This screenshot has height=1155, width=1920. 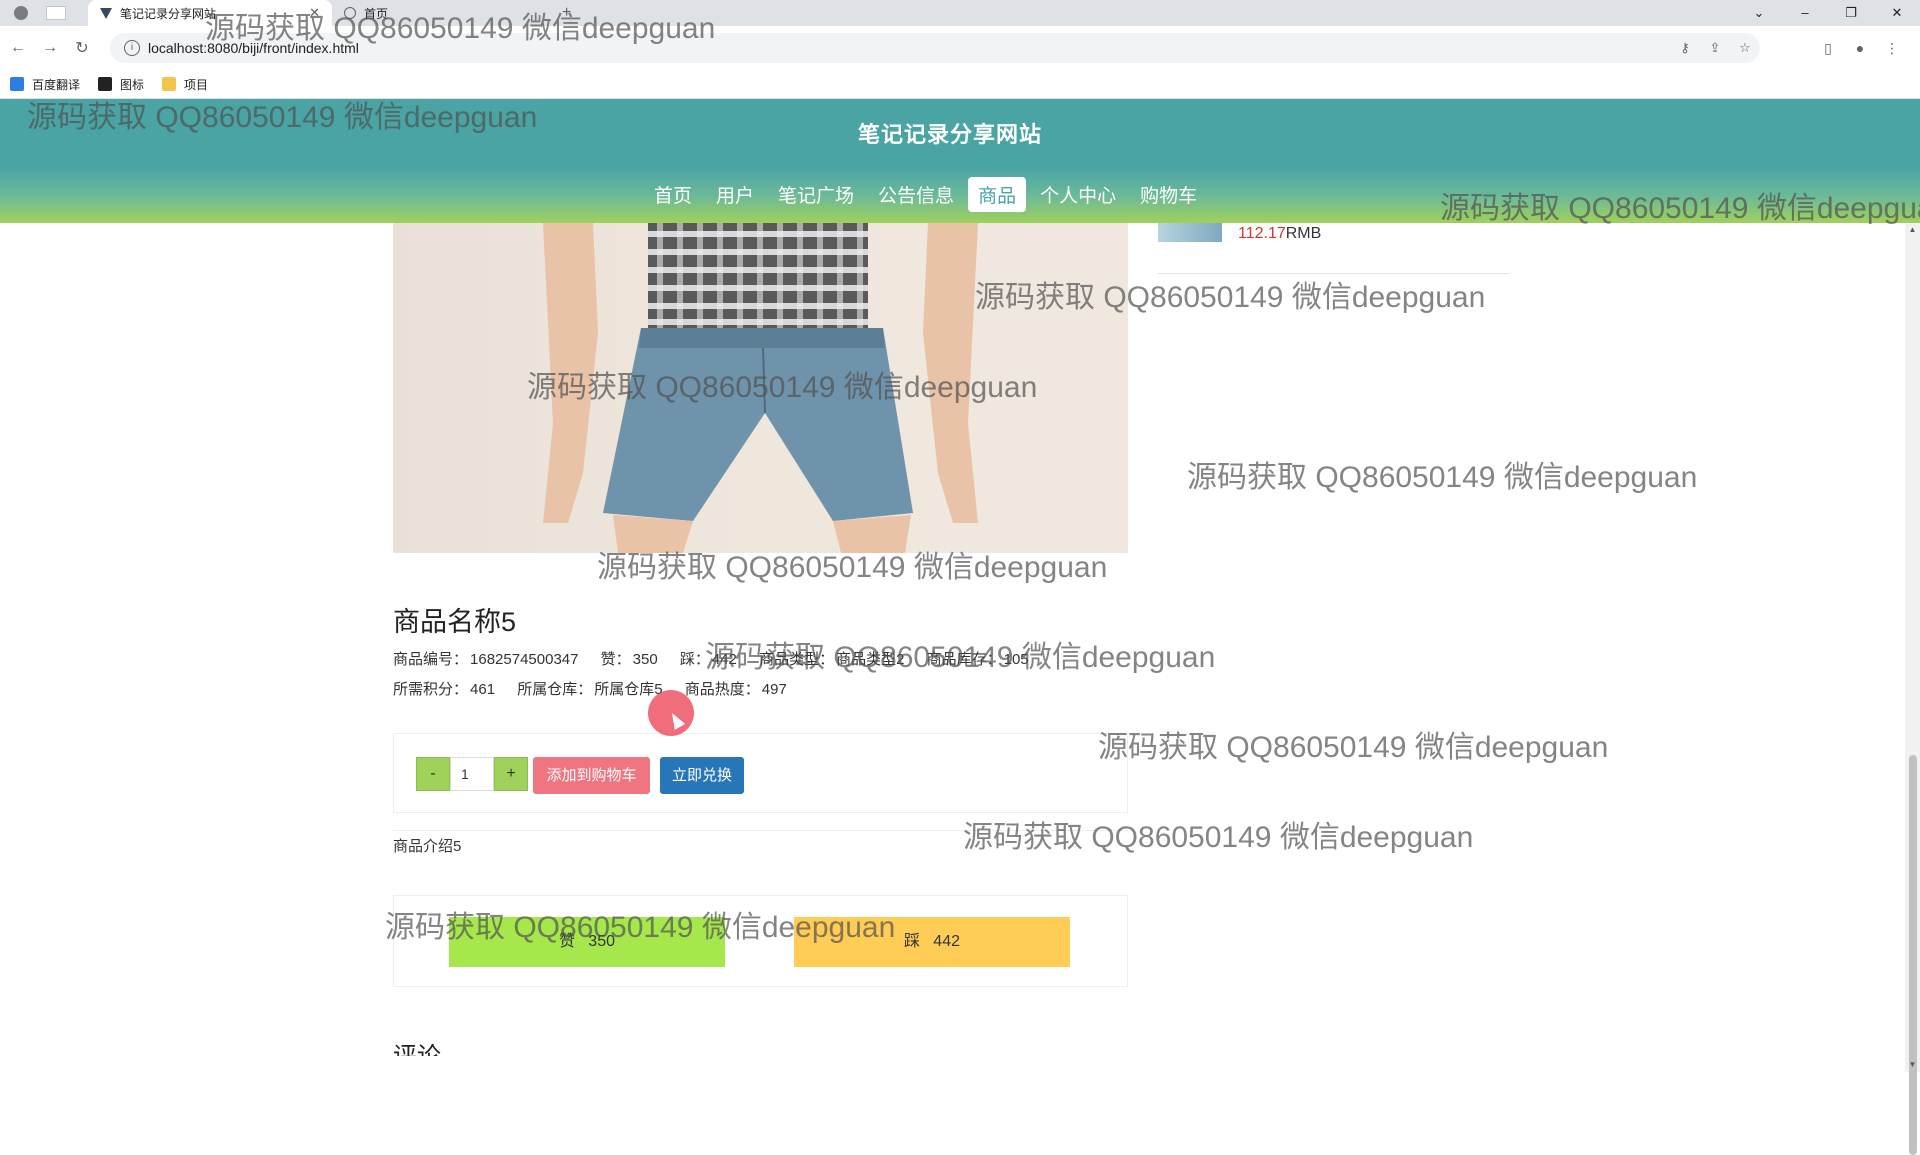 What do you see at coordinates (1685, 48) in the screenshot?
I see `key-icon: ⚷` at bounding box center [1685, 48].